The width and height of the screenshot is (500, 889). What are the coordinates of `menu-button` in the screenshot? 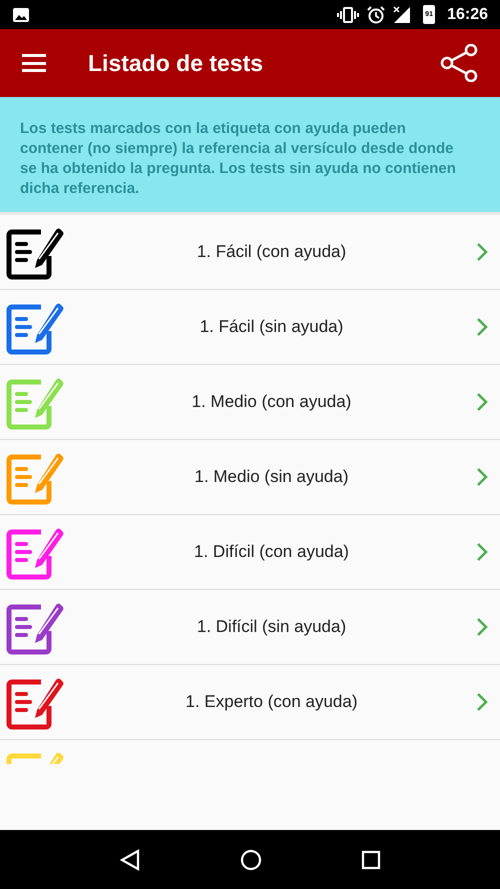 It's located at (34, 63).